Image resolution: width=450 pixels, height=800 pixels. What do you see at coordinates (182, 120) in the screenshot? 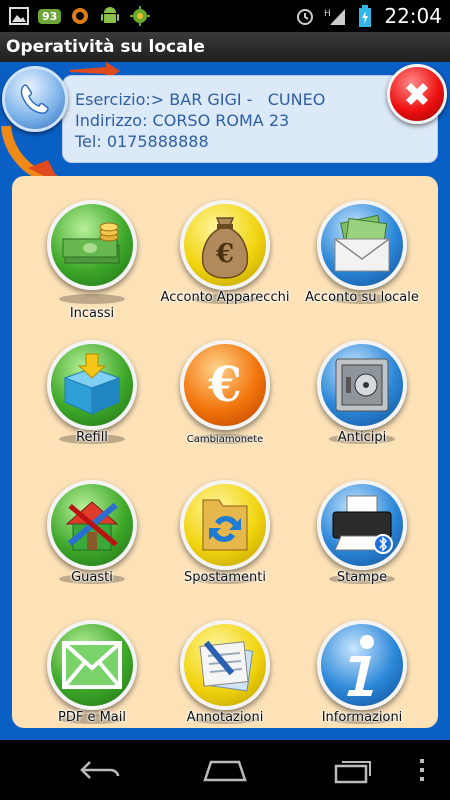
I see `indirizzo-line: Indirizzo: CORSO ROMA 23` at bounding box center [182, 120].